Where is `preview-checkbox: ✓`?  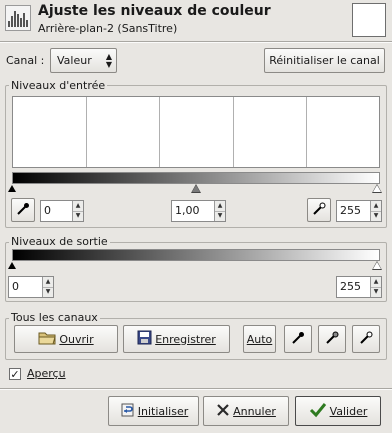 preview-checkbox: ✓ is located at coordinates (15, 374).